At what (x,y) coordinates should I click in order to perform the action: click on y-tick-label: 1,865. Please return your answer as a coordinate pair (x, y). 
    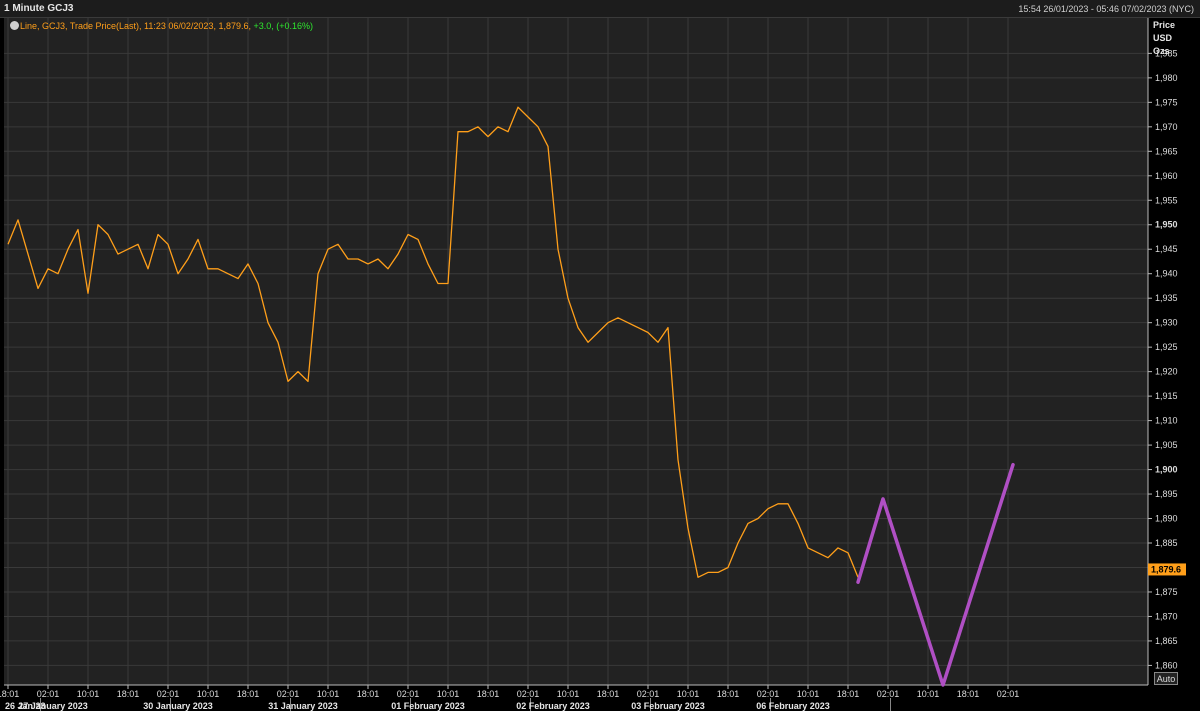
    Looking at the image, I should click on (1166, 641).